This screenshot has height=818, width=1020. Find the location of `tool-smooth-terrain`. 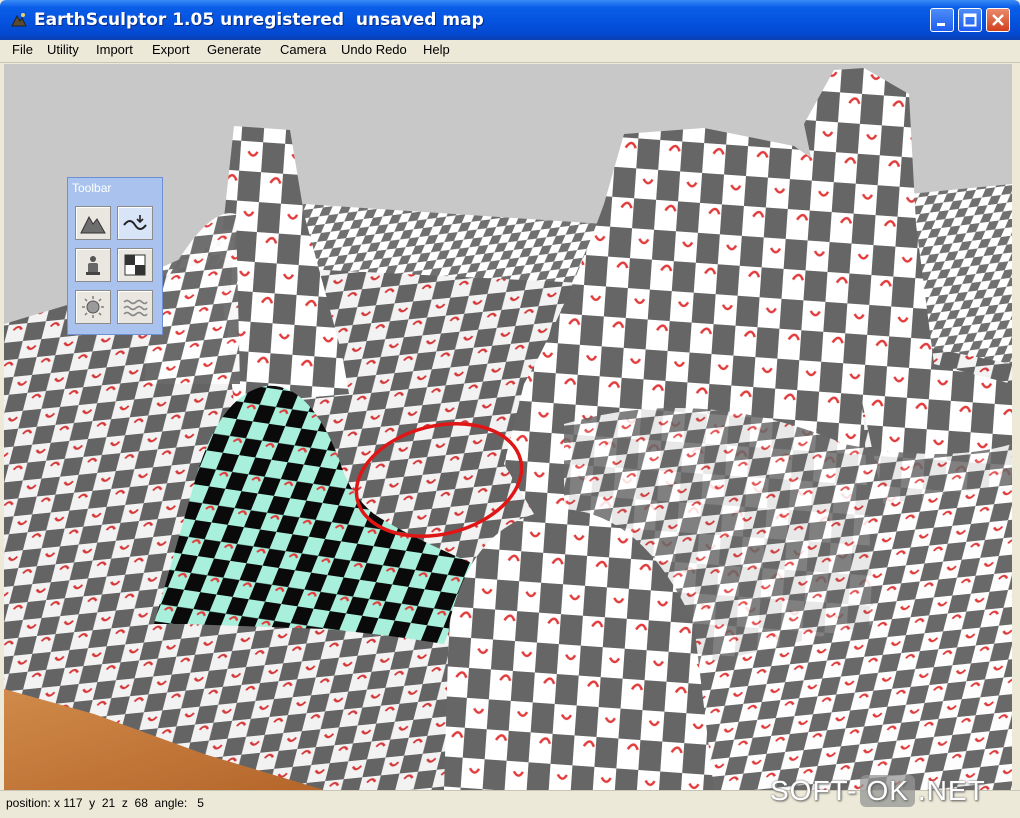

tool-smooth-terrain is located at coordinates (135, 223).